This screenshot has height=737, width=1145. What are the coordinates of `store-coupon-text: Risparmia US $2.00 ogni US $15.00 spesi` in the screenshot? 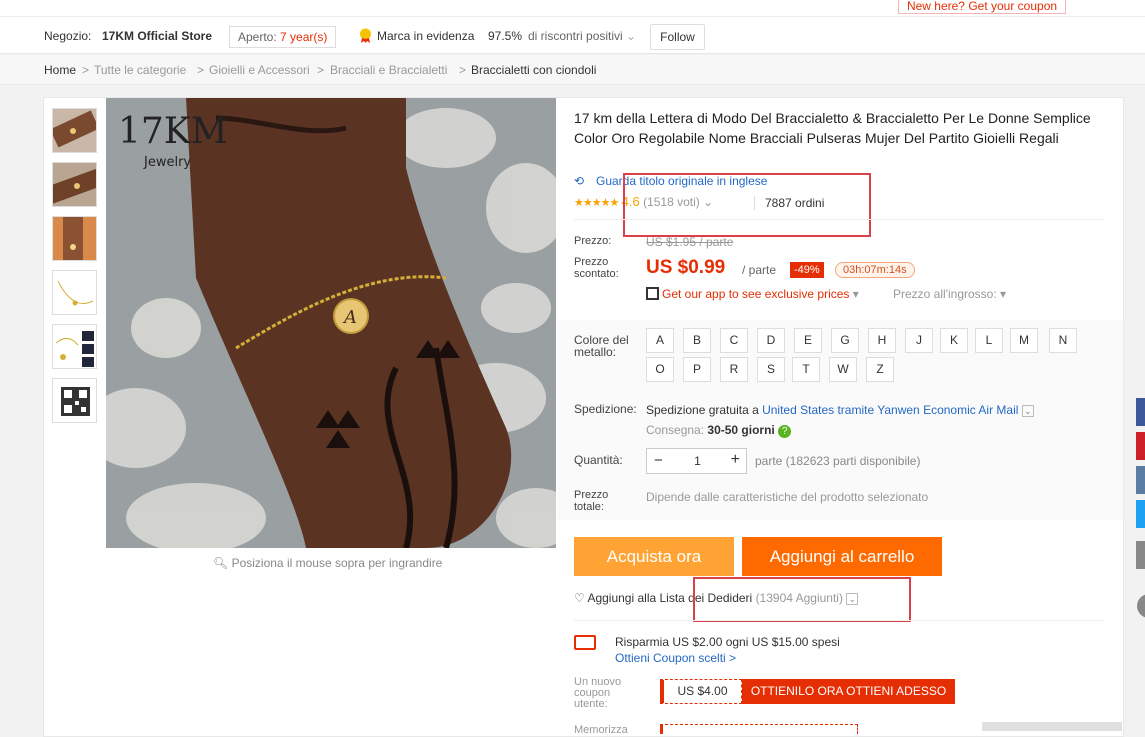 It's located at (727, 642).